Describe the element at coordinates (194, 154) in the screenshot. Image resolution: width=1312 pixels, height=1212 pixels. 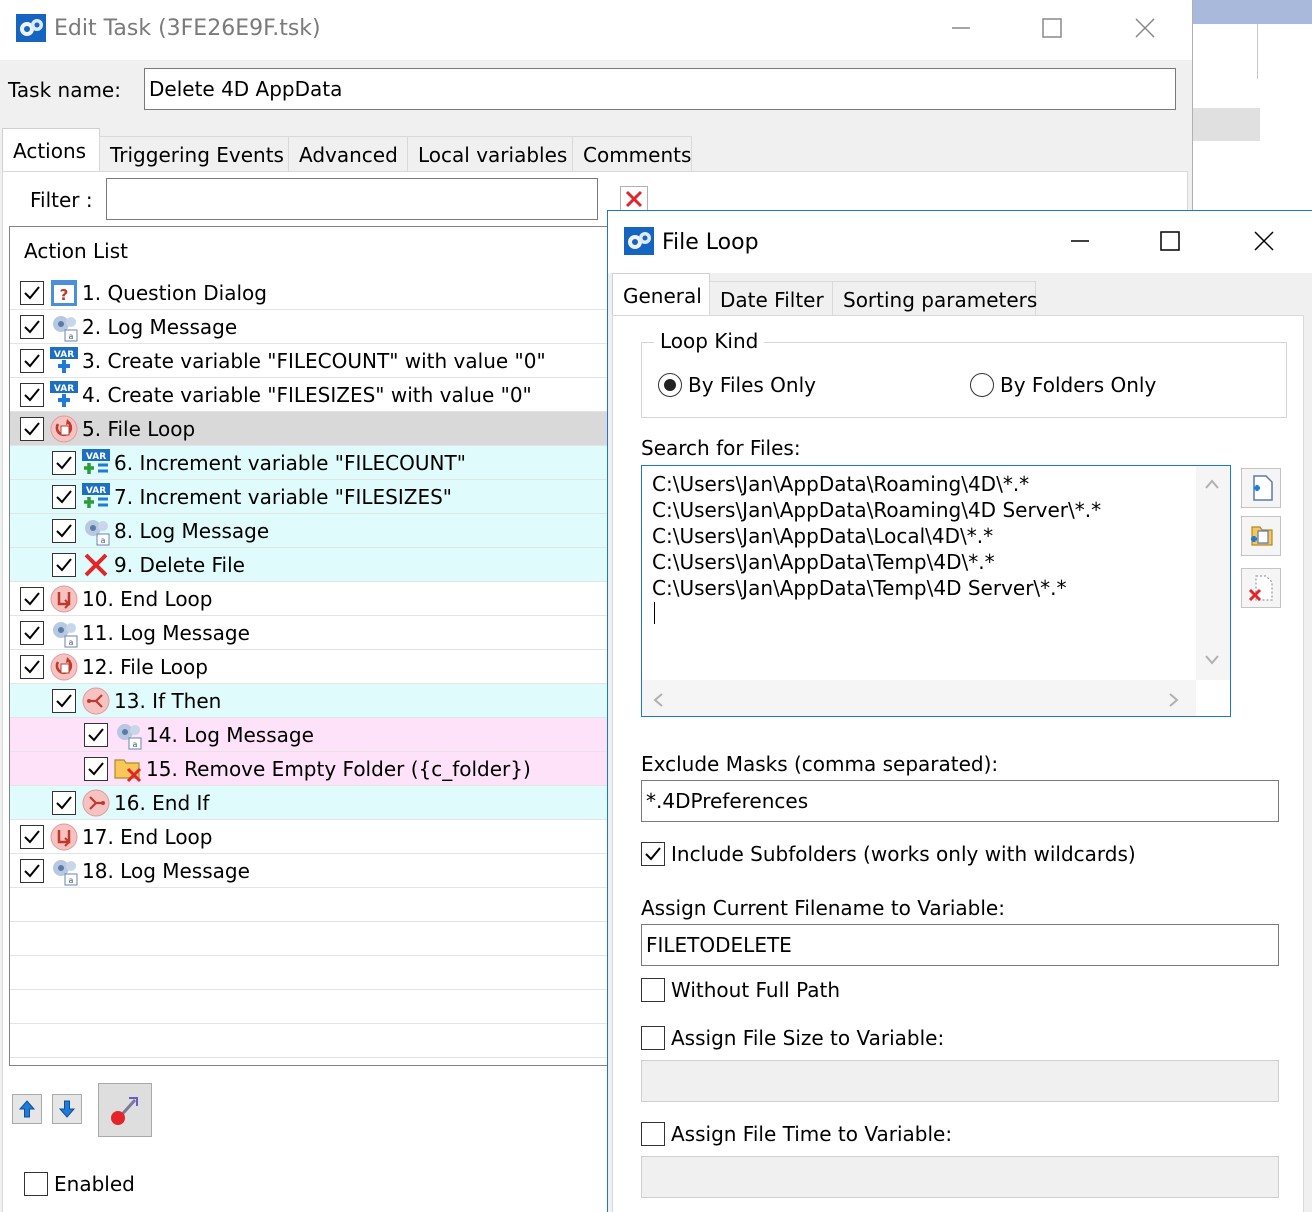
I see `tab-triggering-events: Triggering Events` at that location.